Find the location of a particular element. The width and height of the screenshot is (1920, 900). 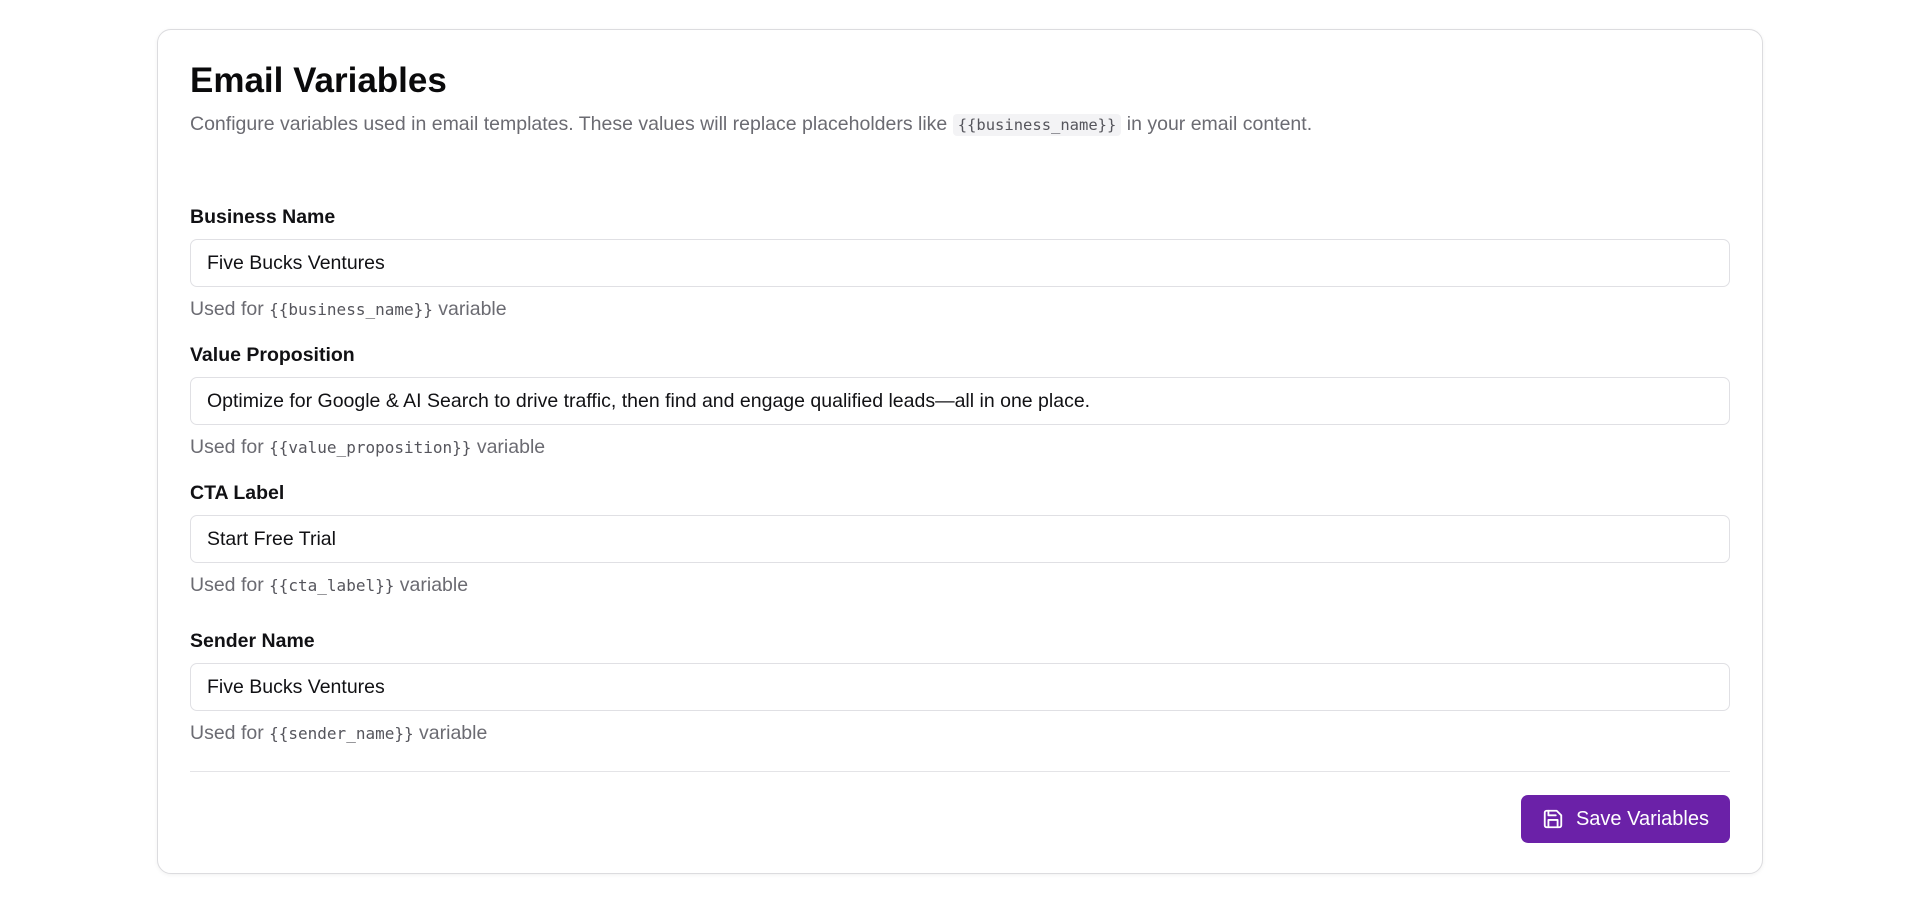

sender-name-input is located at coordinates (960, 687).